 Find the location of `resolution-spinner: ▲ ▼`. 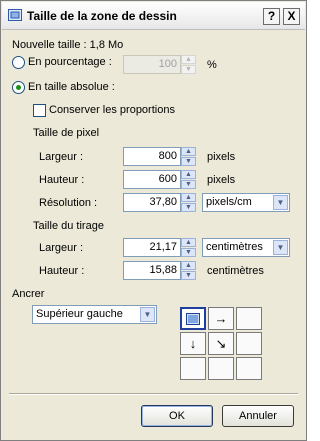

resolution-spinner: ▲ ▼ is located at coordinates (188, 202).